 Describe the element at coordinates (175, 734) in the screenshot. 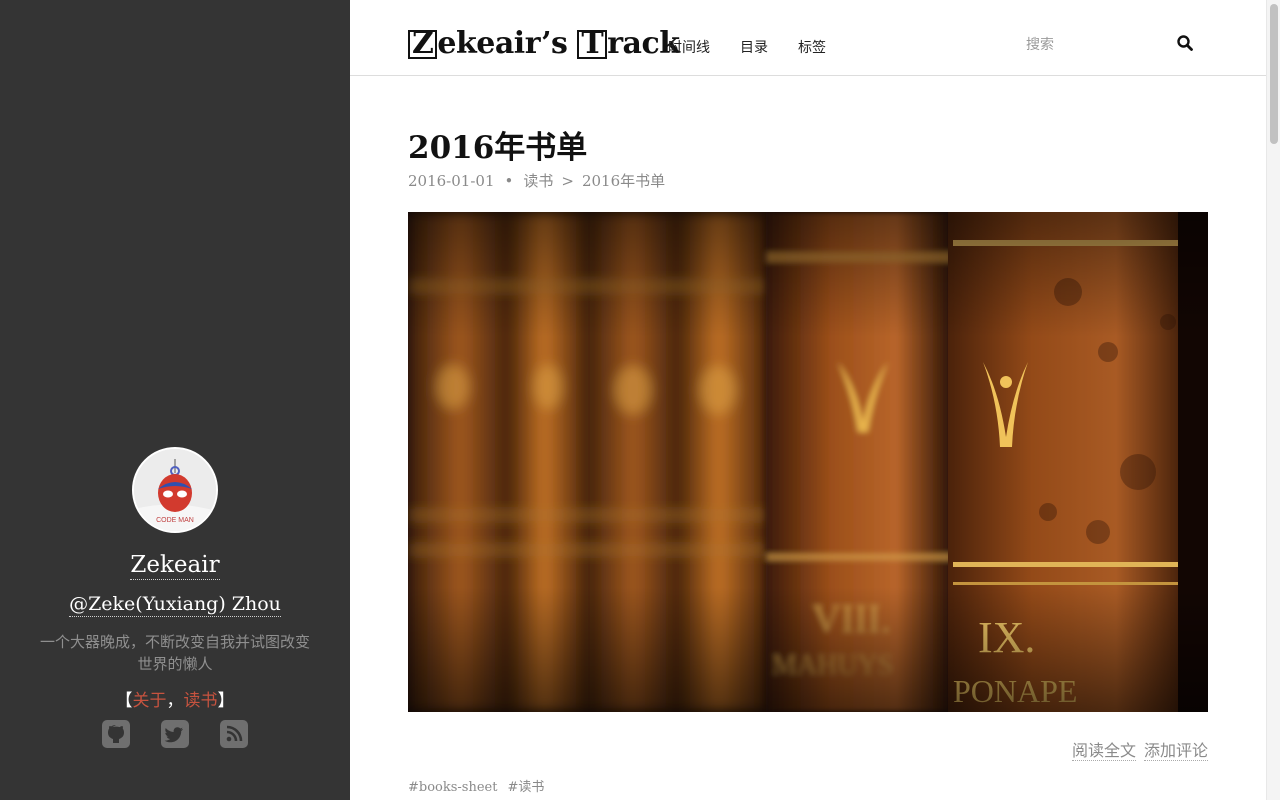

I see `twitter-icon` at that location.